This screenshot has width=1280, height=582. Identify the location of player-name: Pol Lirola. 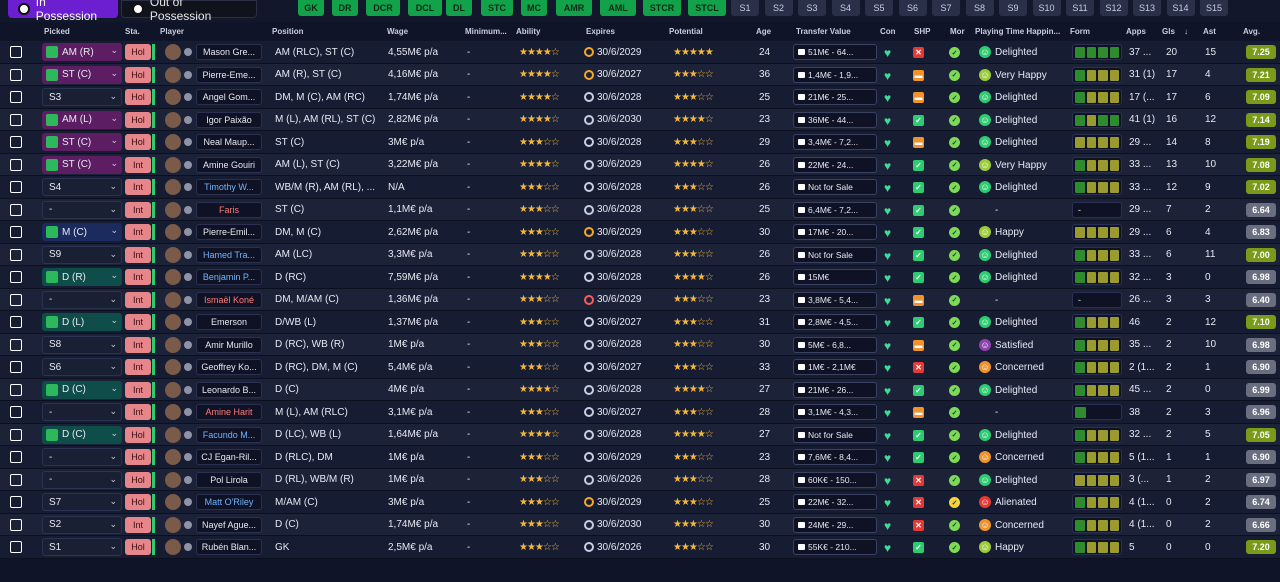
(229, 479).